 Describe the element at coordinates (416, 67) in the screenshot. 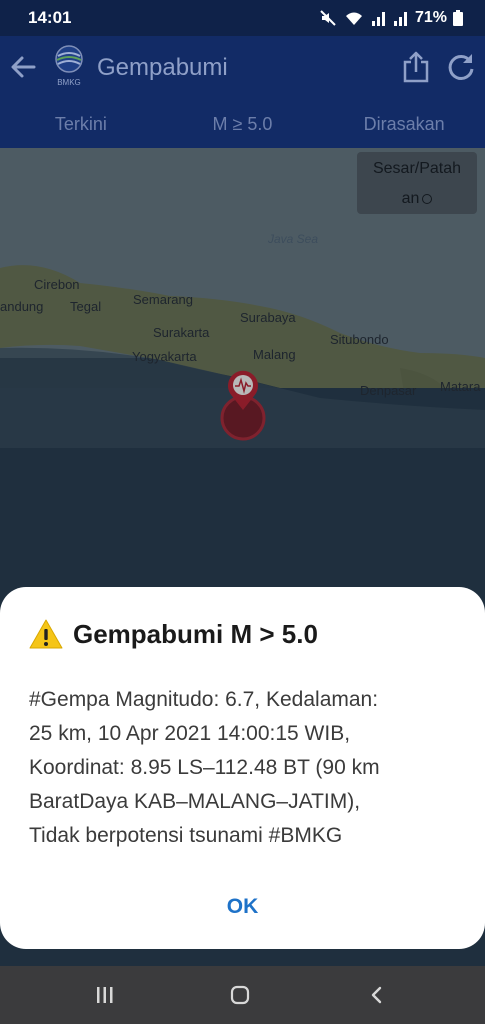

I see `share-icon` at that location.